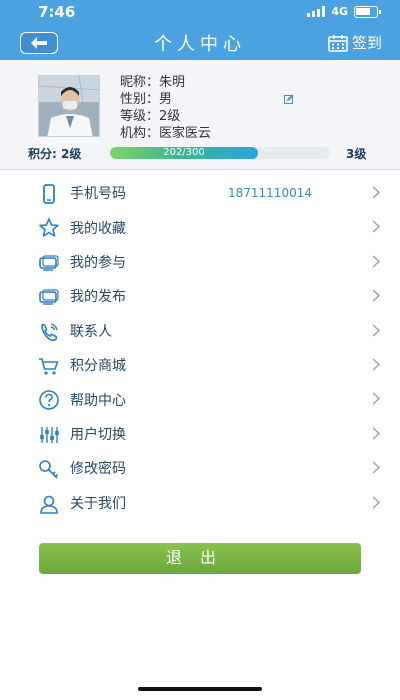 The height and width of the screenshot is (700, 400). I want to click on menu-item-label: 帮助中心, so click(98, 400).